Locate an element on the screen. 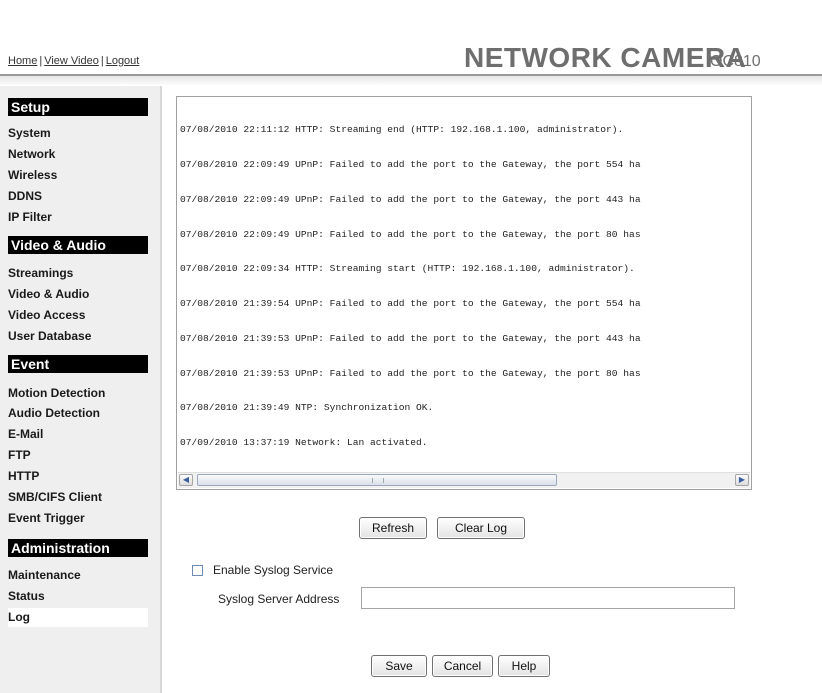 This screenshot has width=822, height=693. scrollbar-grip is located at coordinates (378, 480).